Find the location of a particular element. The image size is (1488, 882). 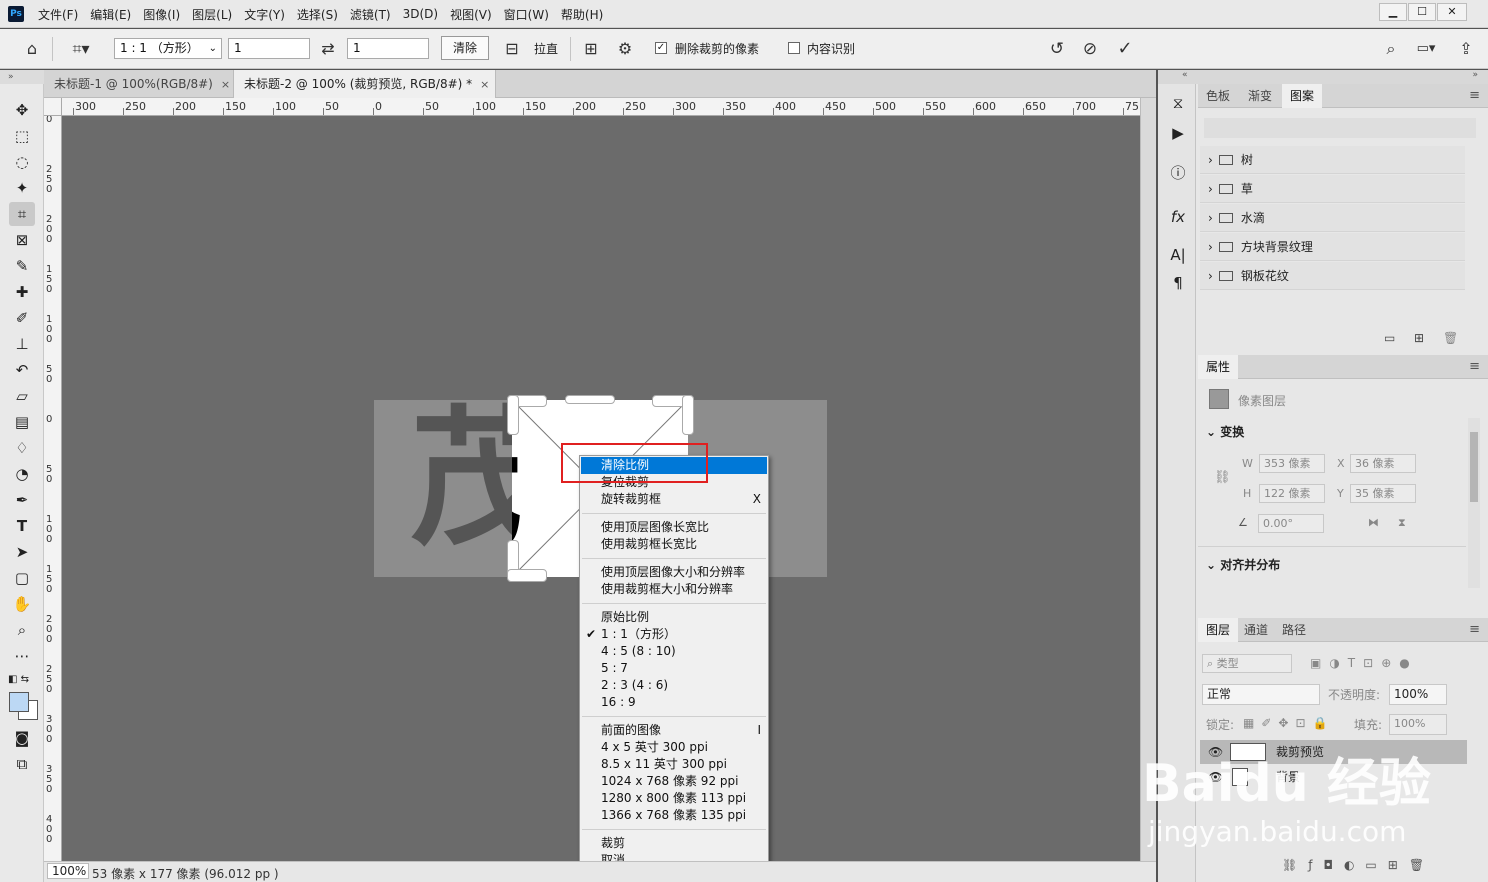

opacity-field: 100% is located at coordinates (1418, 694).